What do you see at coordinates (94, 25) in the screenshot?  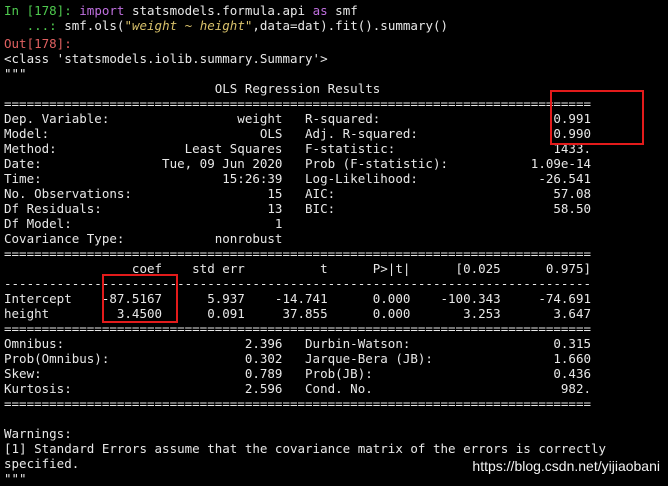 I see `code-call: smf.ols(` at bounding box center [94, 25].